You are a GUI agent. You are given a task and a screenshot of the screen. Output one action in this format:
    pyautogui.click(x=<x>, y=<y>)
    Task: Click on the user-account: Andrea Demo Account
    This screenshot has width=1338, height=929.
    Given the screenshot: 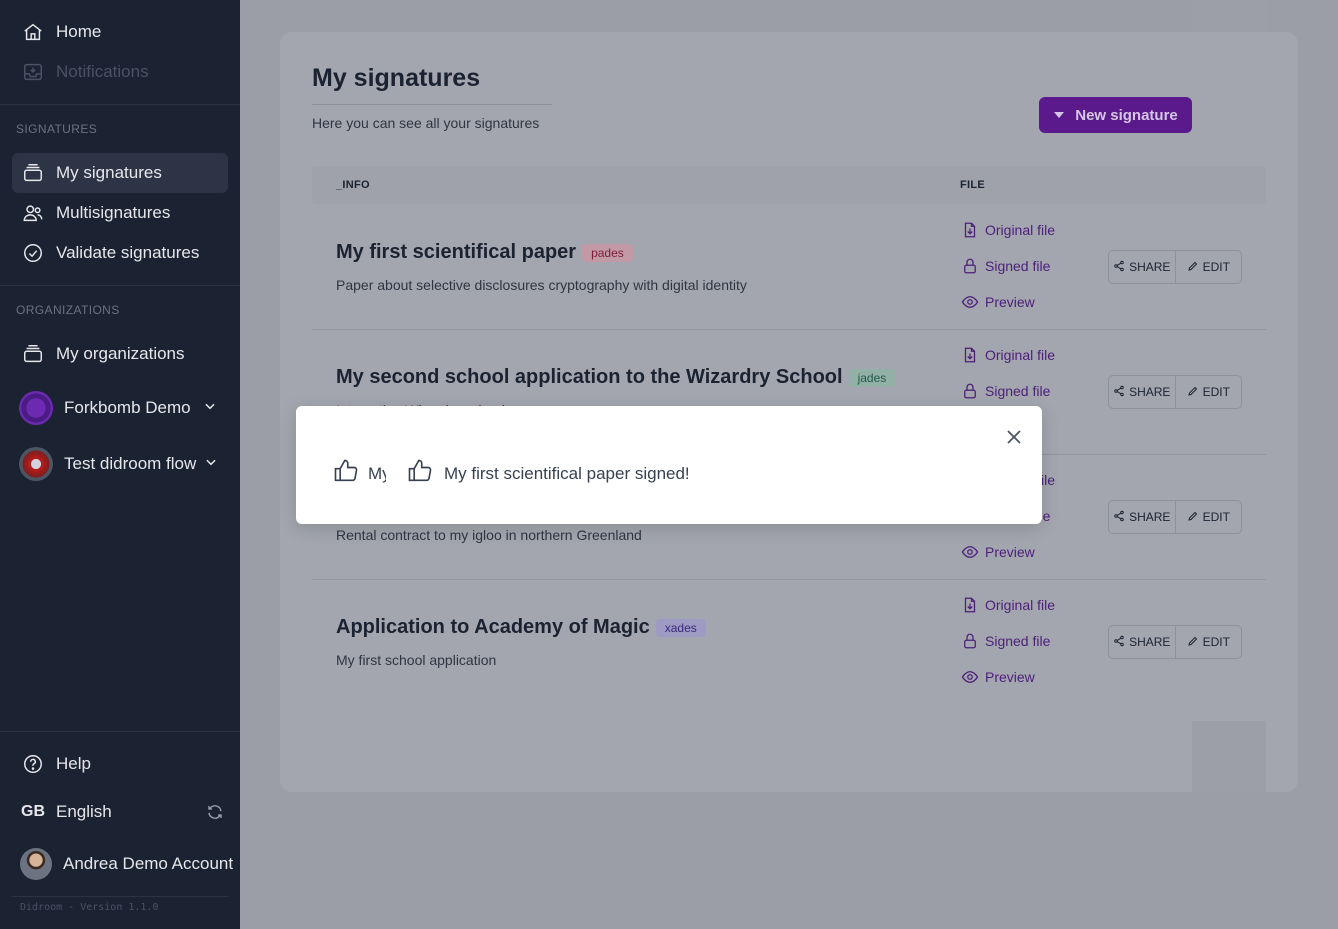 What is the action you would take?
    pyautogui.click(x=126, y=864)
    